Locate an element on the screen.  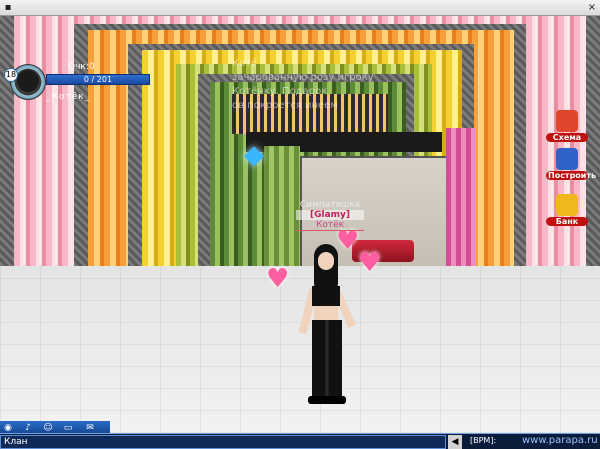
bank-label: Банк is located at coordinates (567, 221).